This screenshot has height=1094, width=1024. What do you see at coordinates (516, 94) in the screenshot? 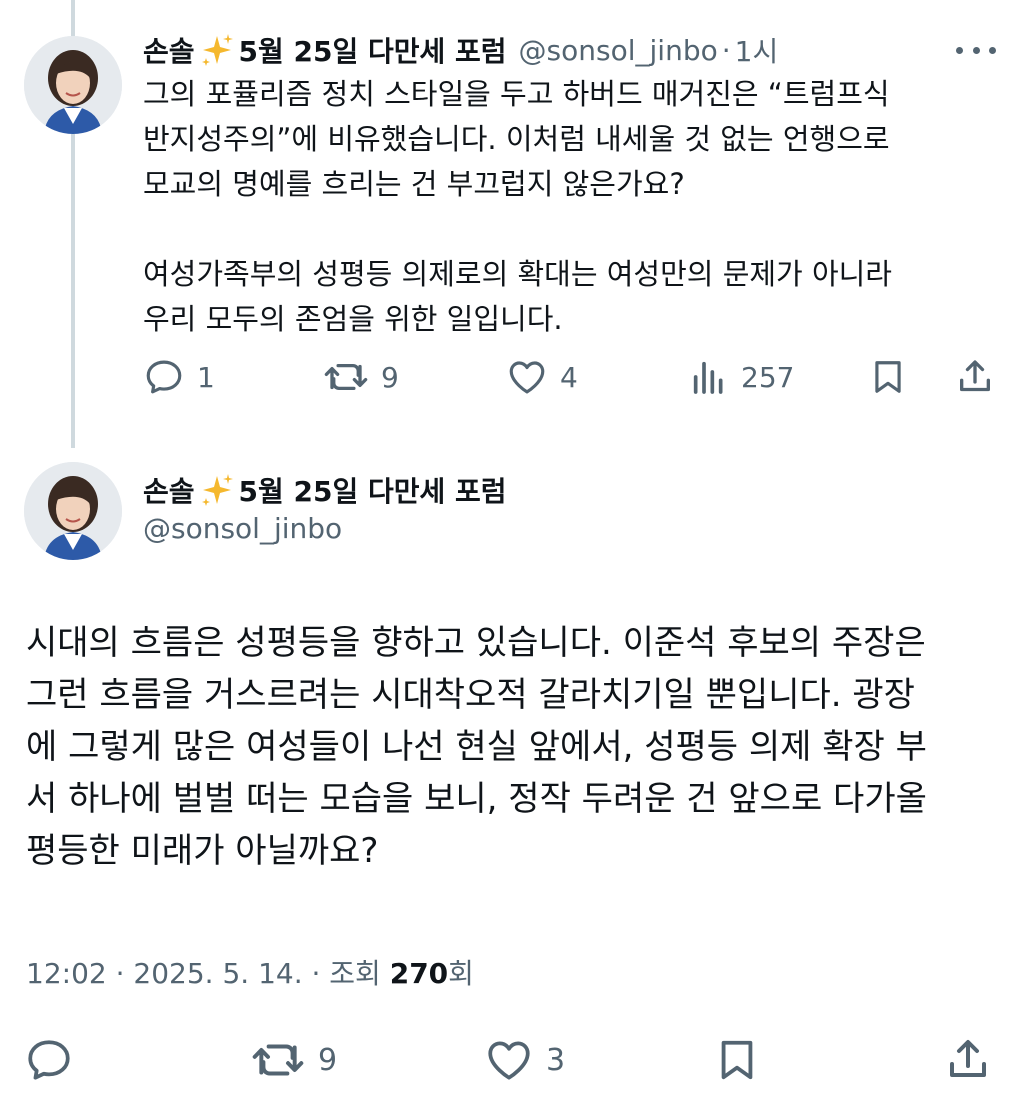
I see `text-line: 그의 포퓰리즘 정치 스타일을 두고 하버드 매거진은 “트럼프식` at bounding box center [516, 94].